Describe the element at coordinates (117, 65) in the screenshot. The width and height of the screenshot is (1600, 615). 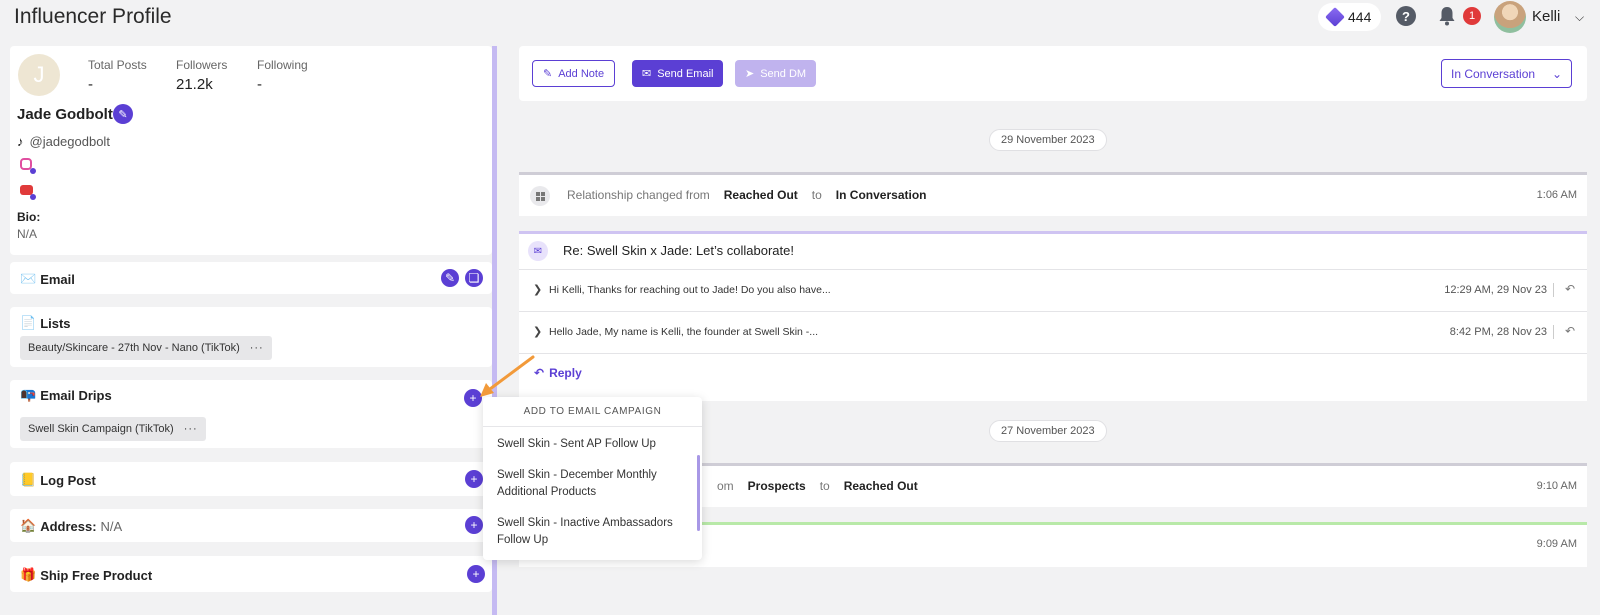
I see `stat-total-posts-label: Total Posts` at that location.